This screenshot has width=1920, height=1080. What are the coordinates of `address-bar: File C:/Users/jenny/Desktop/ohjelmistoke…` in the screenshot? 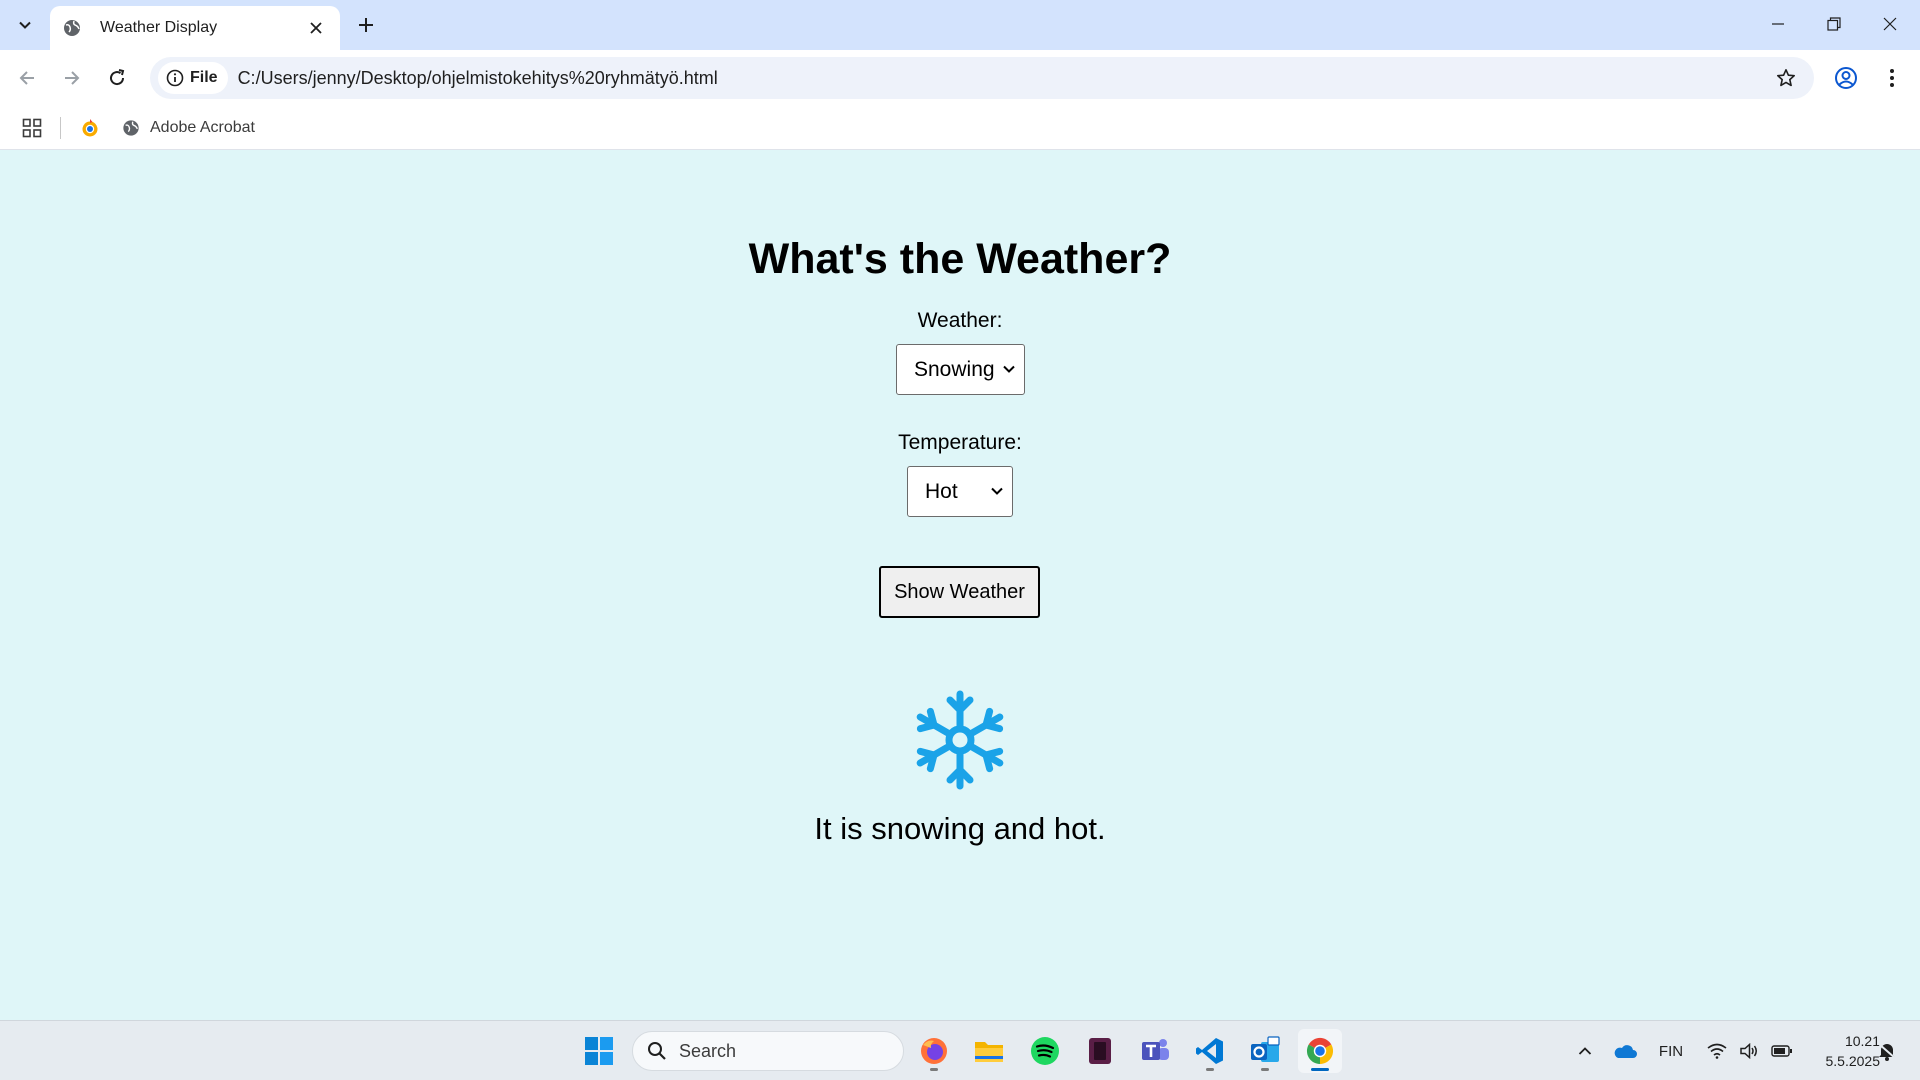 It's located at (982, 78).